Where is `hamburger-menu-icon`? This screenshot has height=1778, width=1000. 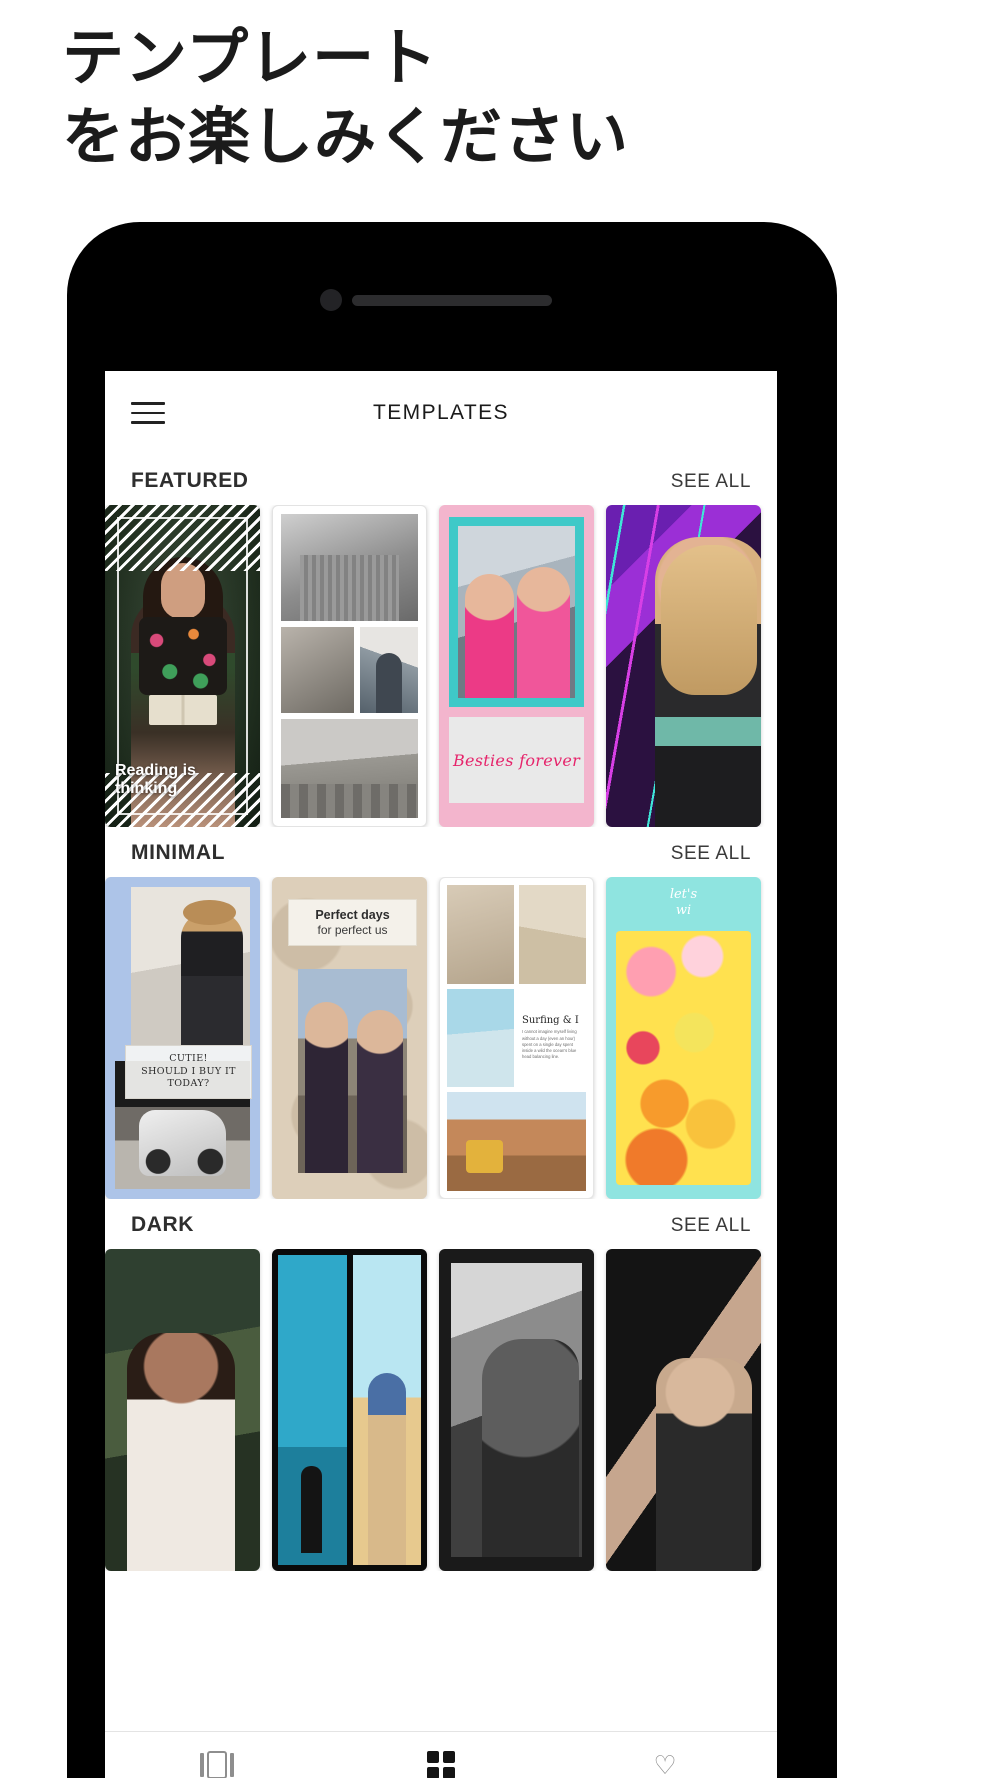
hamburger-menu-icon is located at coordinates (148, 413).